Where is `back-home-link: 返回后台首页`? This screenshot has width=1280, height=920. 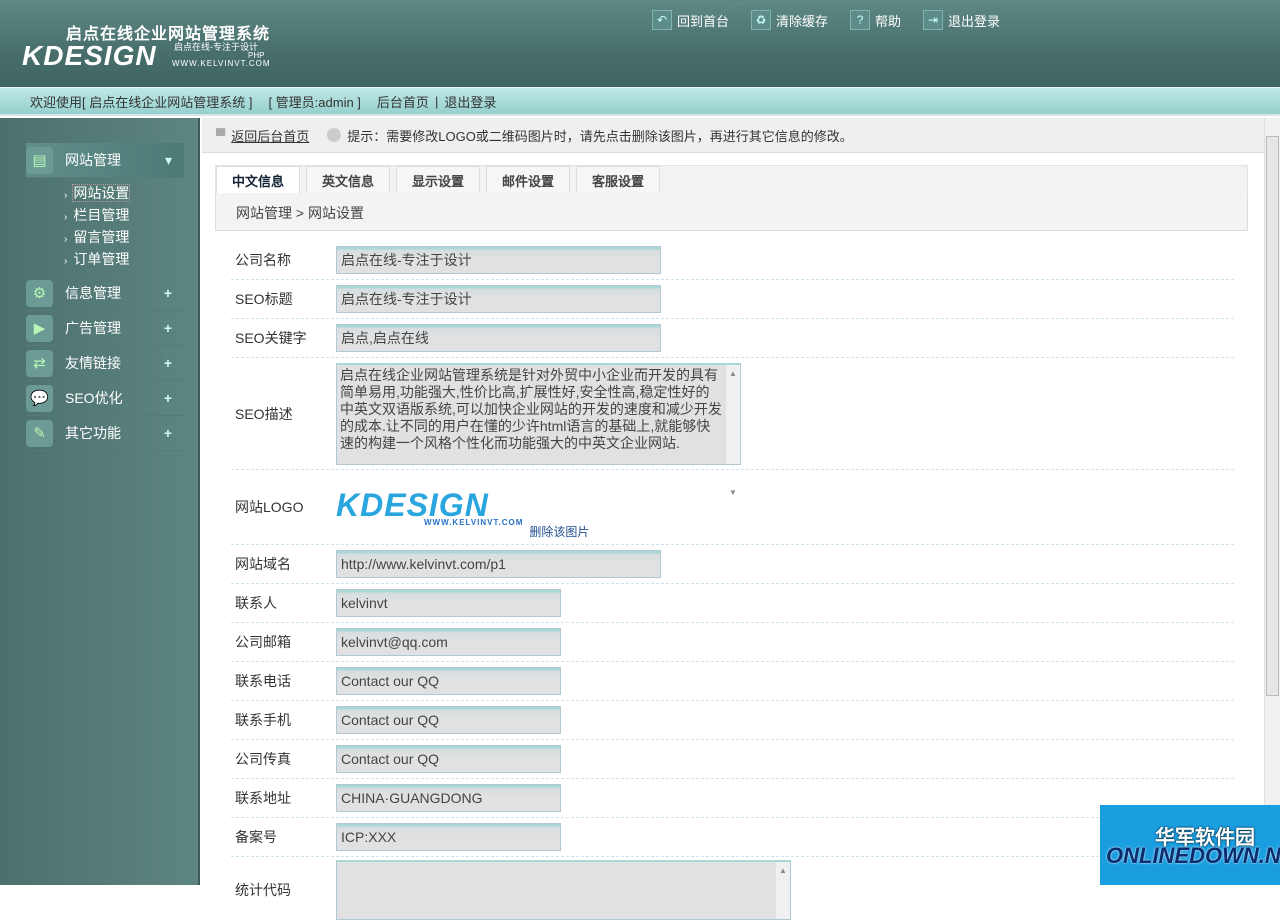
back-home-link: 返回后台首页 is located at coordinates (270, 135).